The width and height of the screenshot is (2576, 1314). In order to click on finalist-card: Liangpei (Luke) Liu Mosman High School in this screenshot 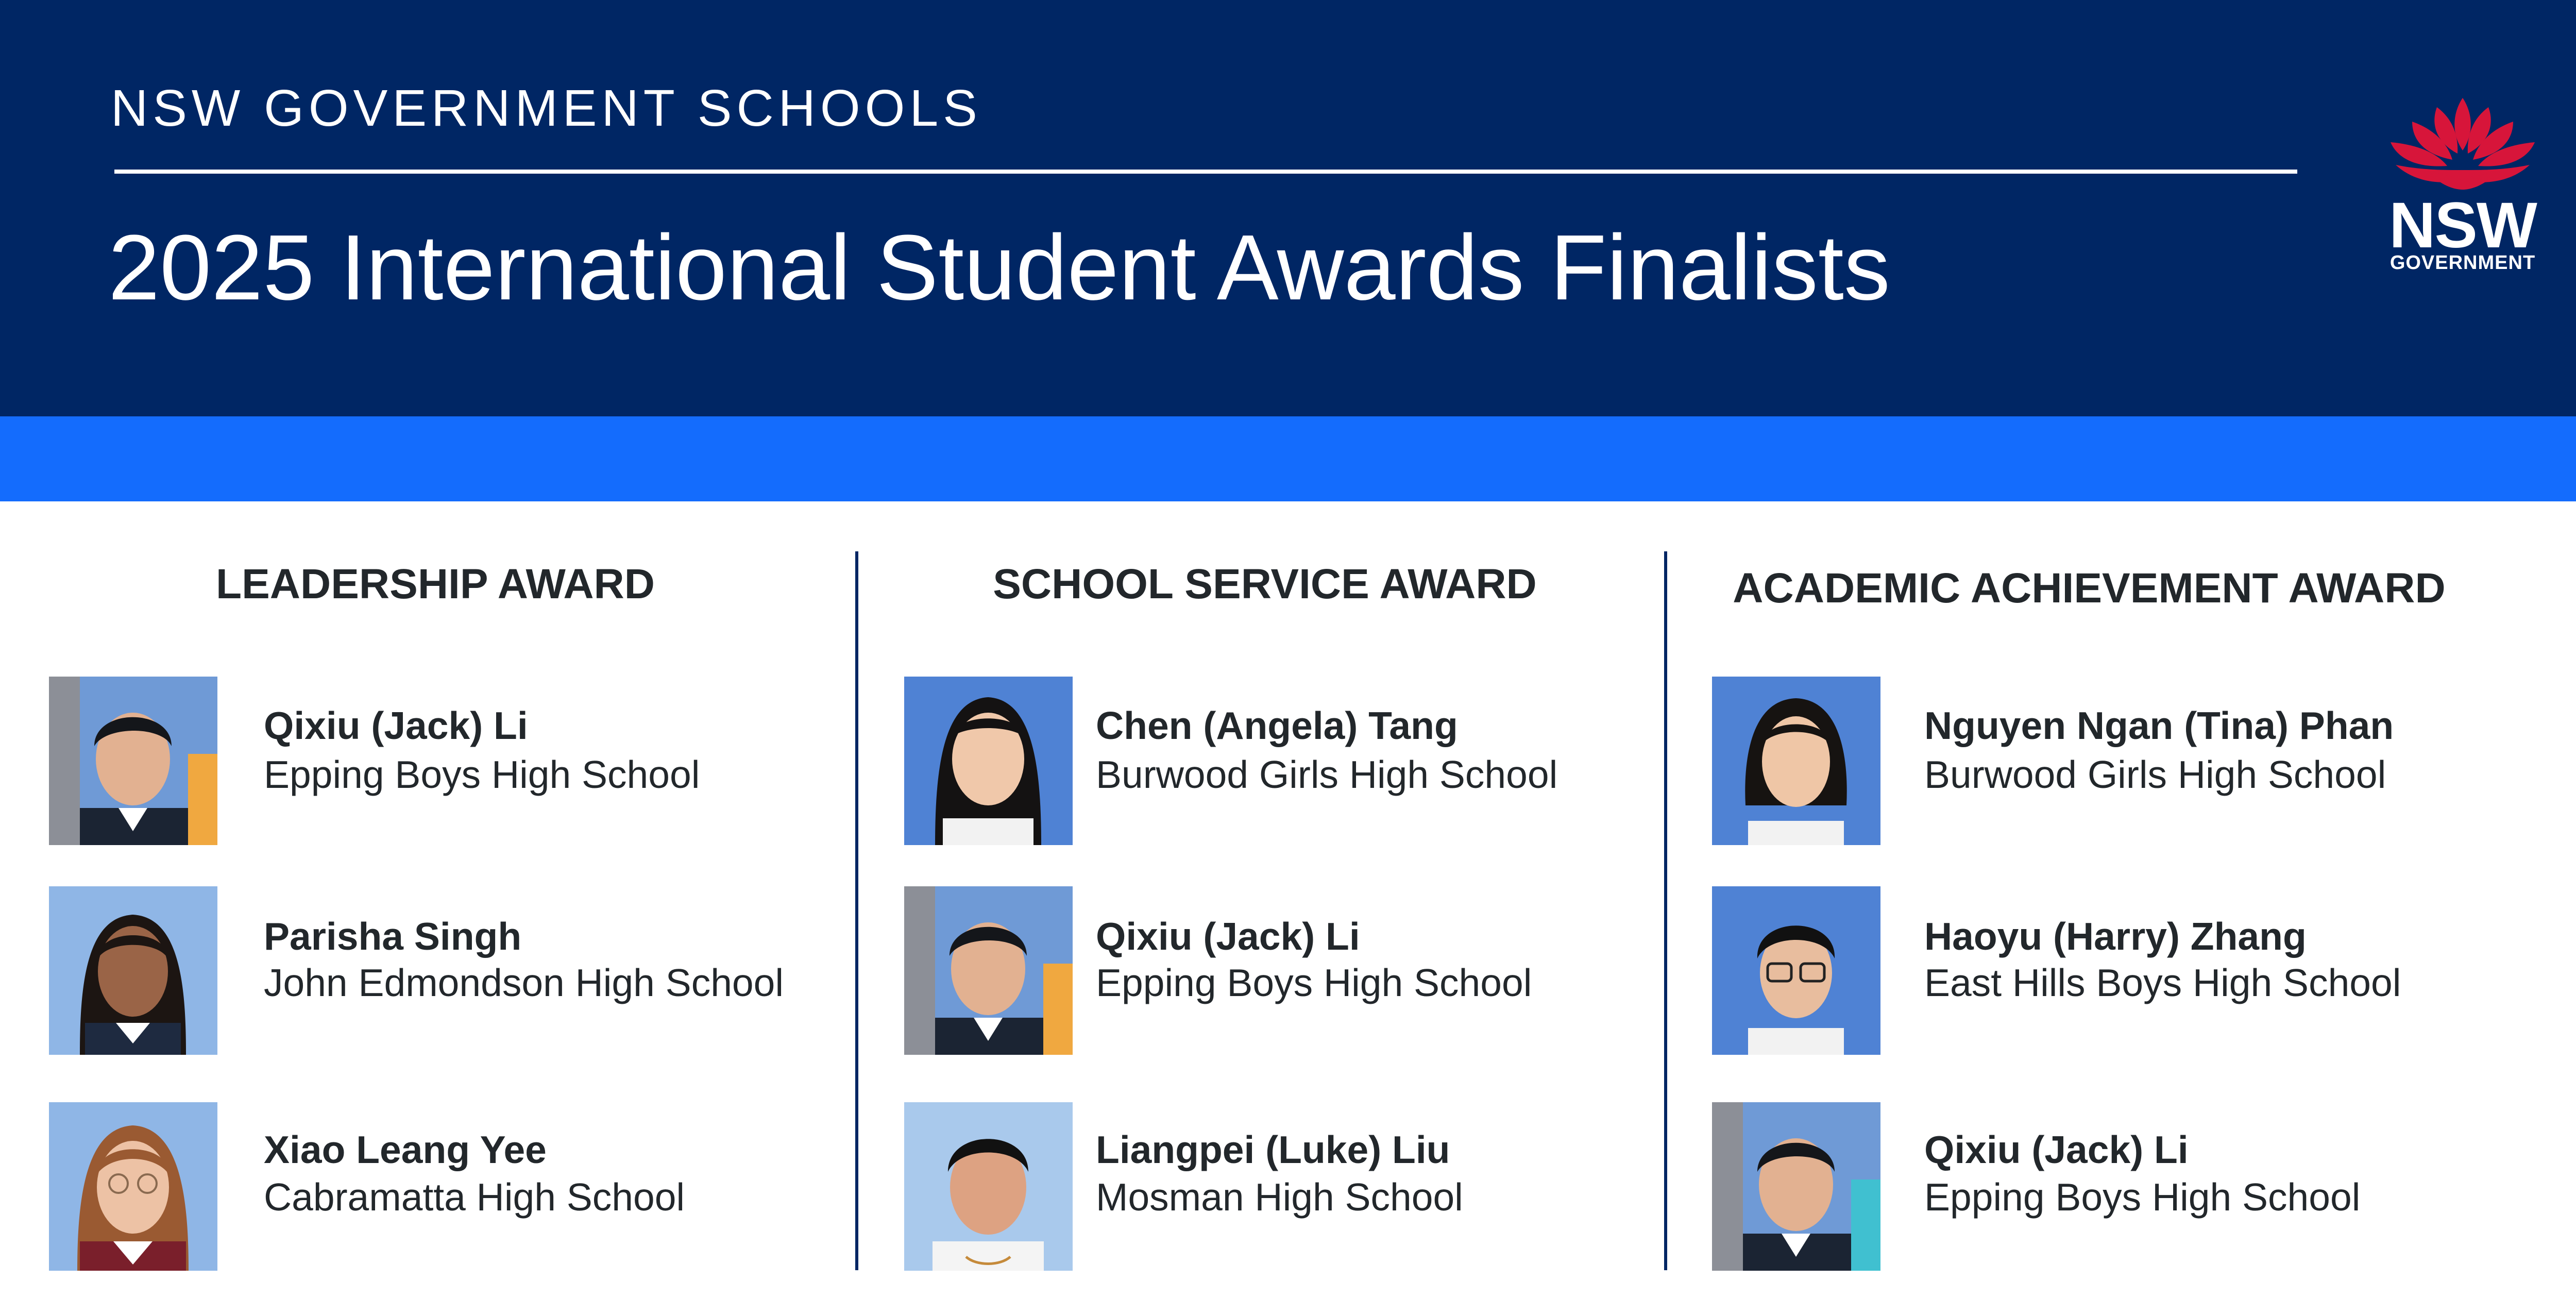, I will do `click(1261, 1187)`.